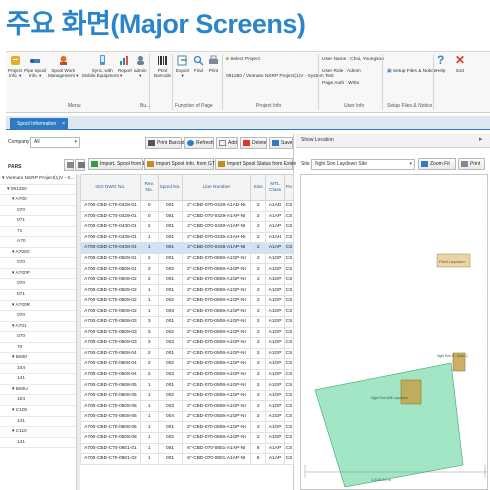 This screenshot has height=490, width=490. I want to click on close-tab-icon: ×, so click(63, 124).